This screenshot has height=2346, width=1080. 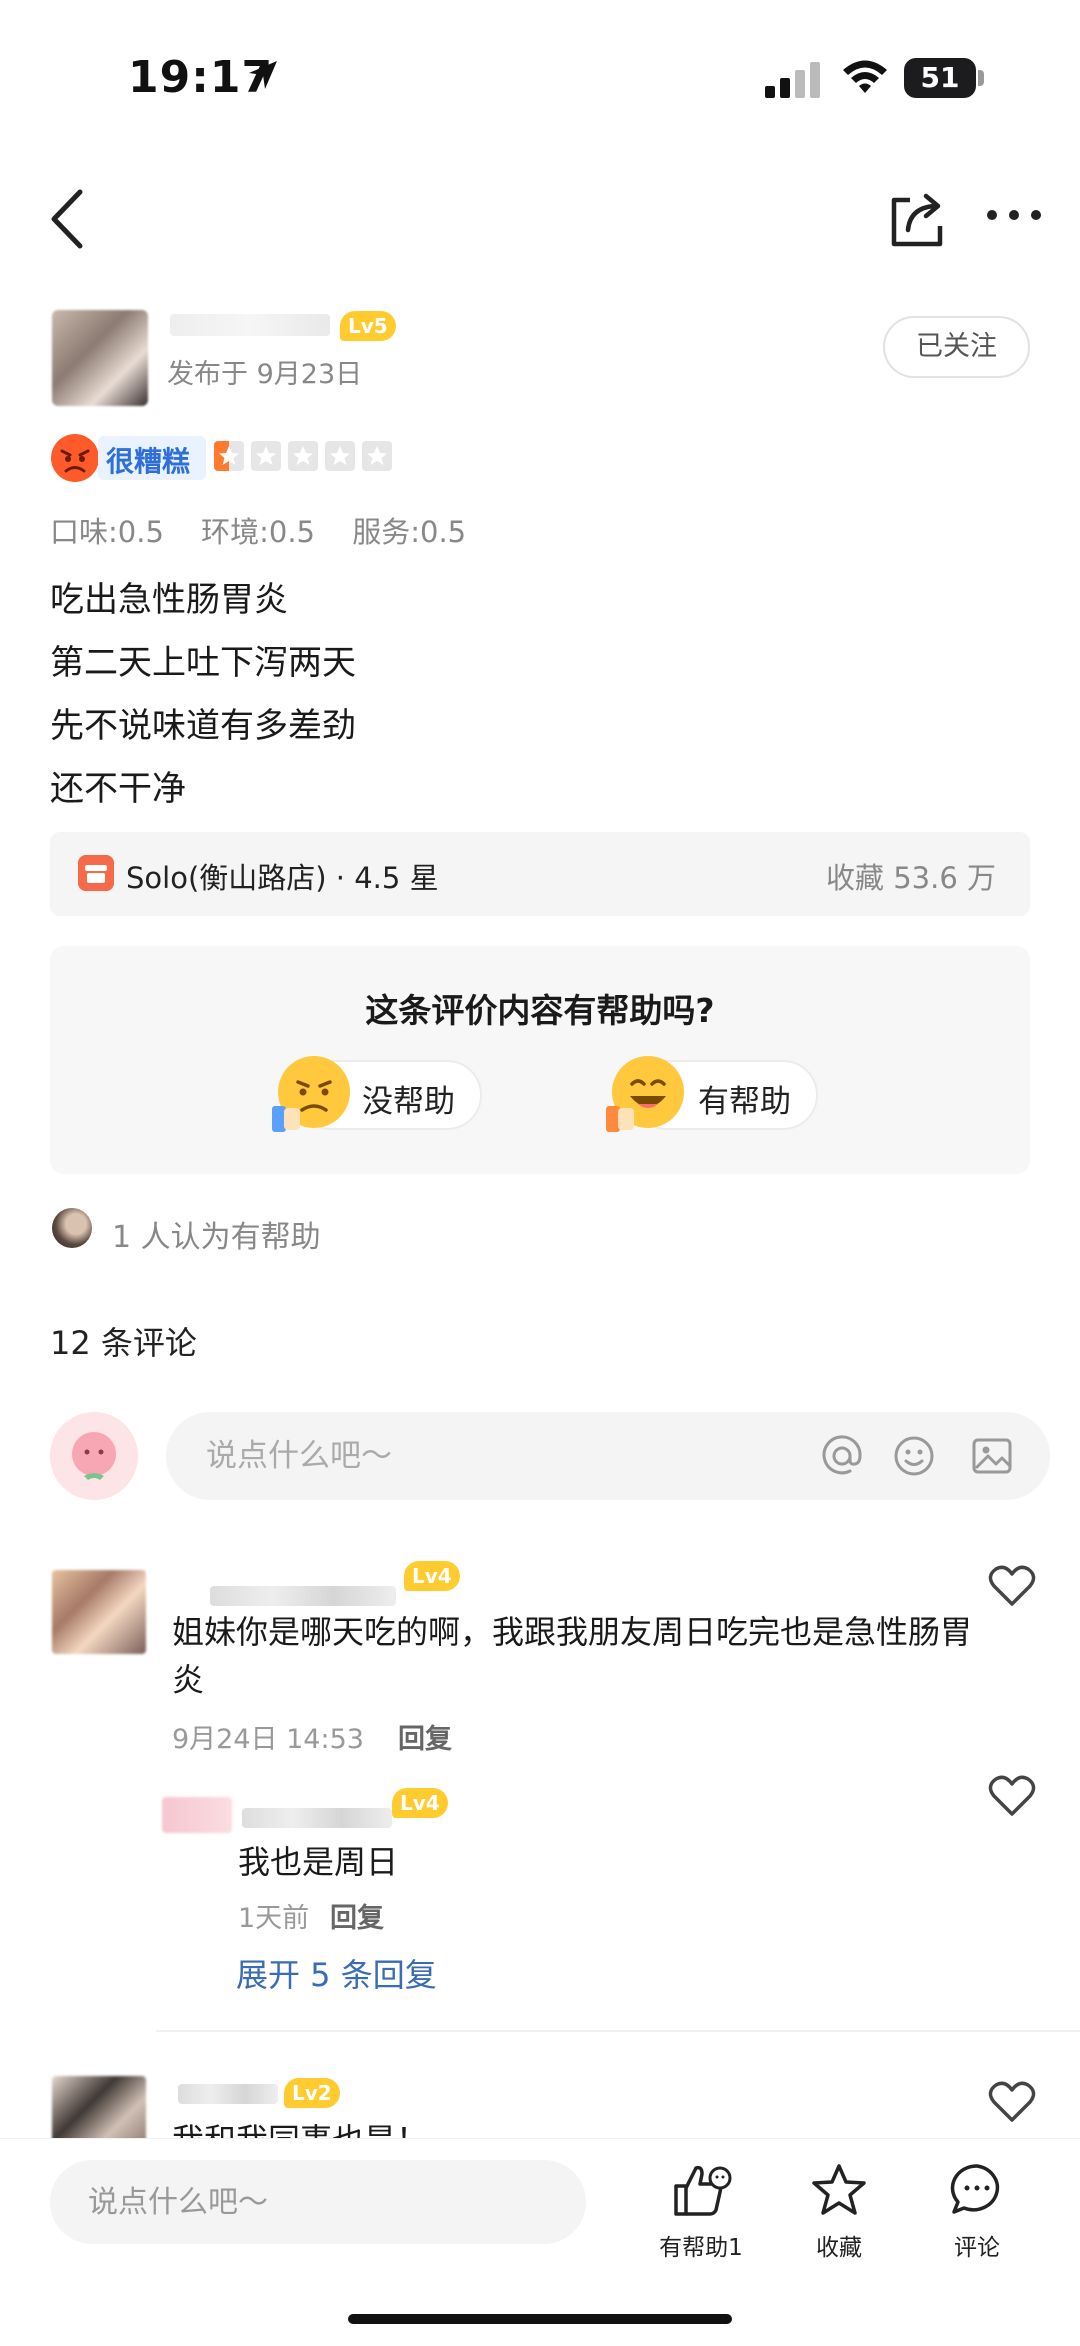 I want to click on helpful-count-label: 有帮助1, so click(x=701, y=2248).